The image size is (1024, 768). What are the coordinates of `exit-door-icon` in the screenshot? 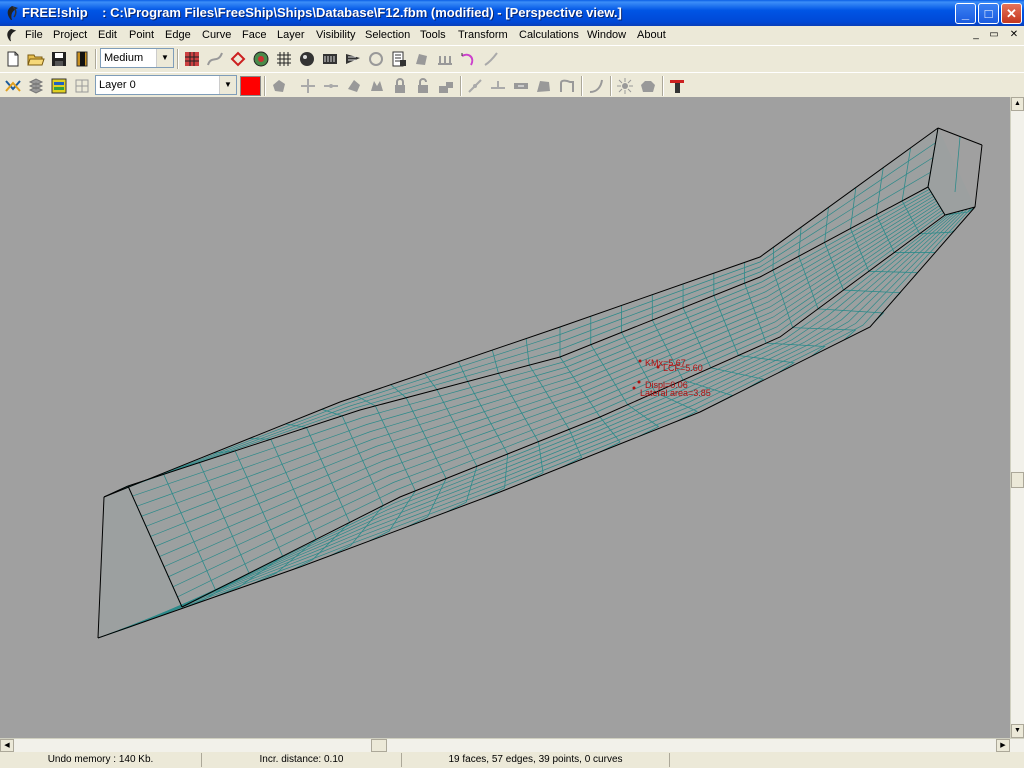 It's located at (82, 59).